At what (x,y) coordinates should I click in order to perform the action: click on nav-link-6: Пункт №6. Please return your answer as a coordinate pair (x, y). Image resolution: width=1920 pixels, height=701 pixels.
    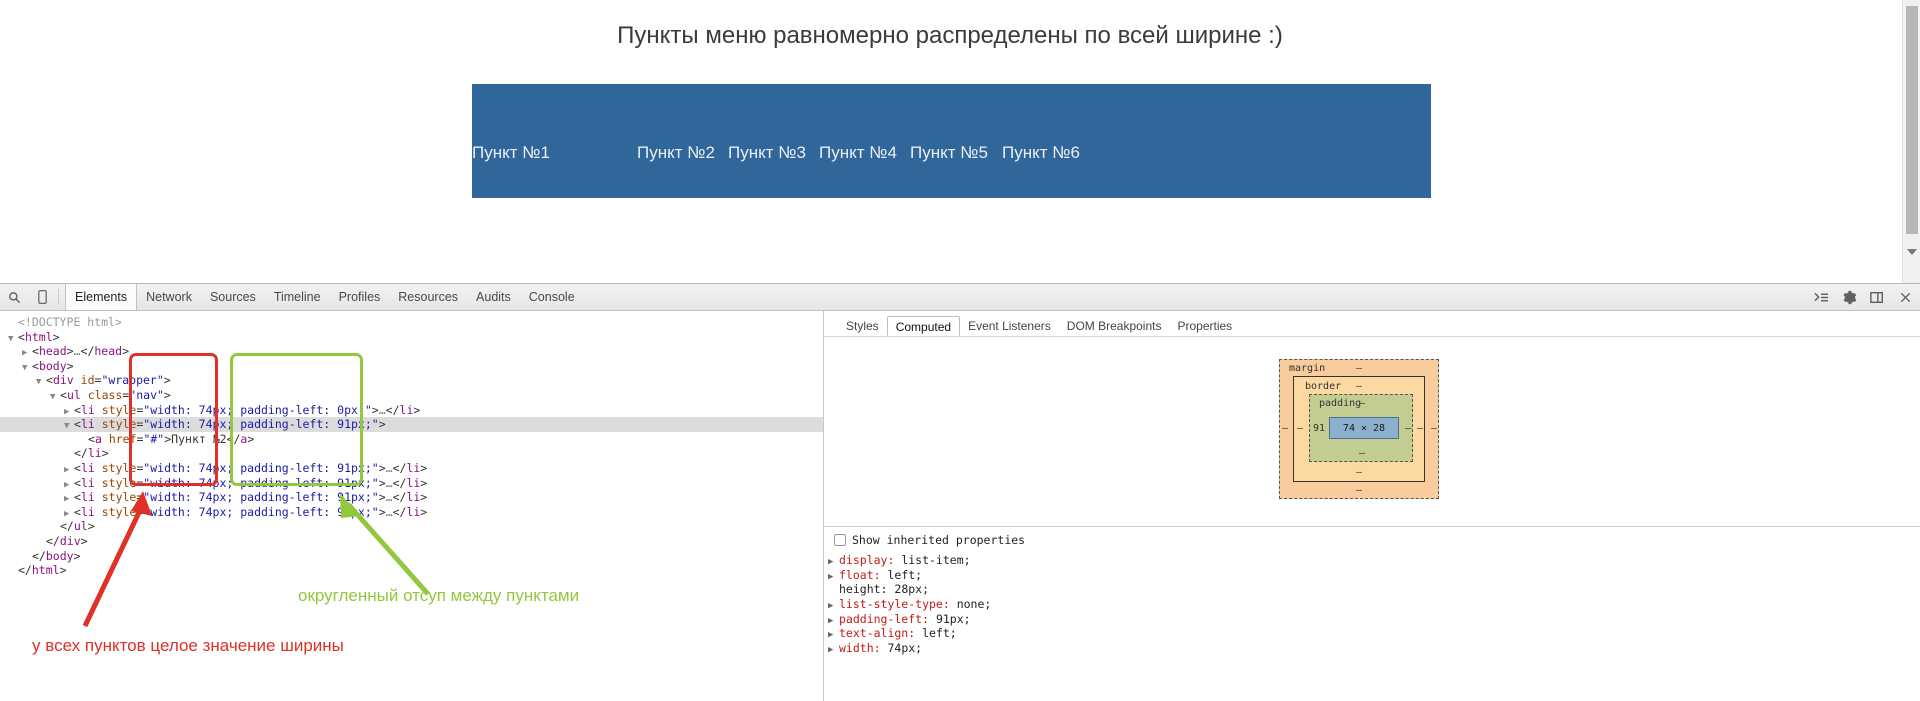
    Looking at the image, I should click on (1041, 152).